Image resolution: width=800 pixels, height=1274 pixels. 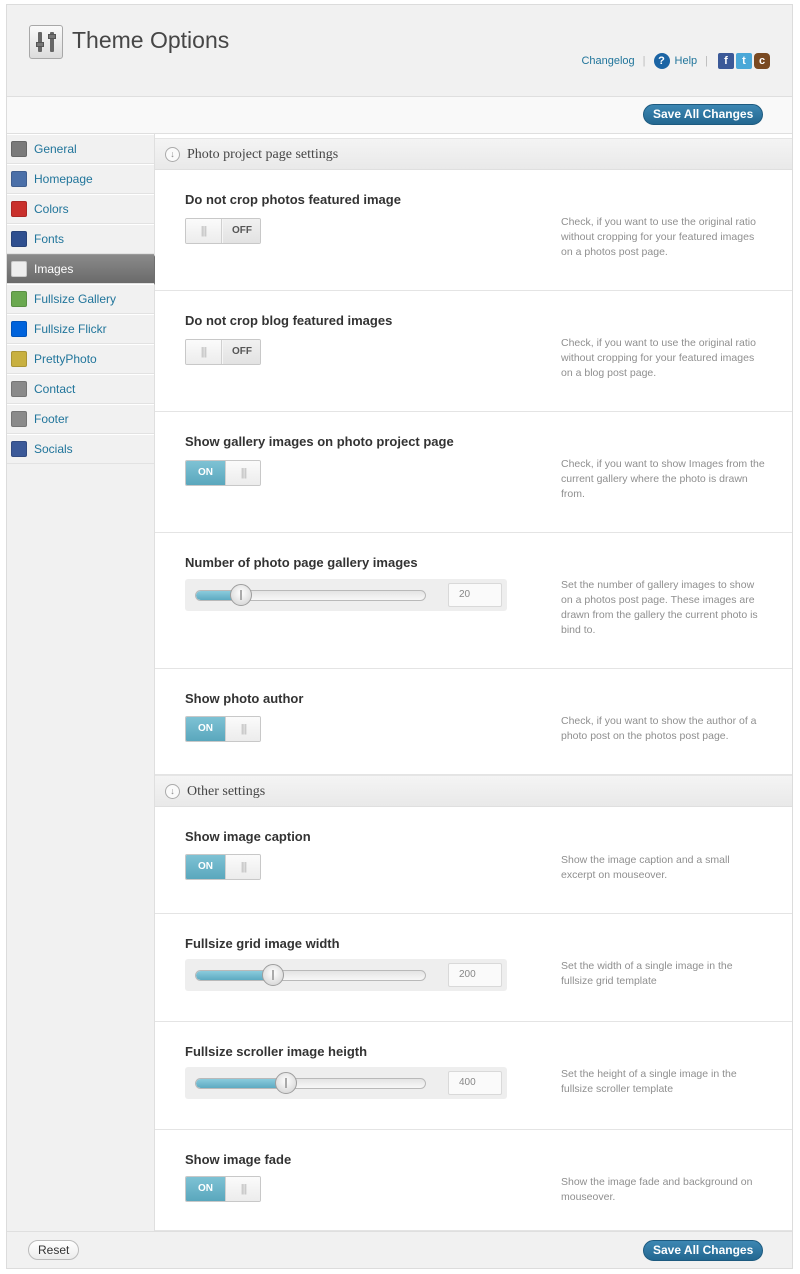 I want to click on sidebar-item-footer: Footer, so click(x=80, y=419).